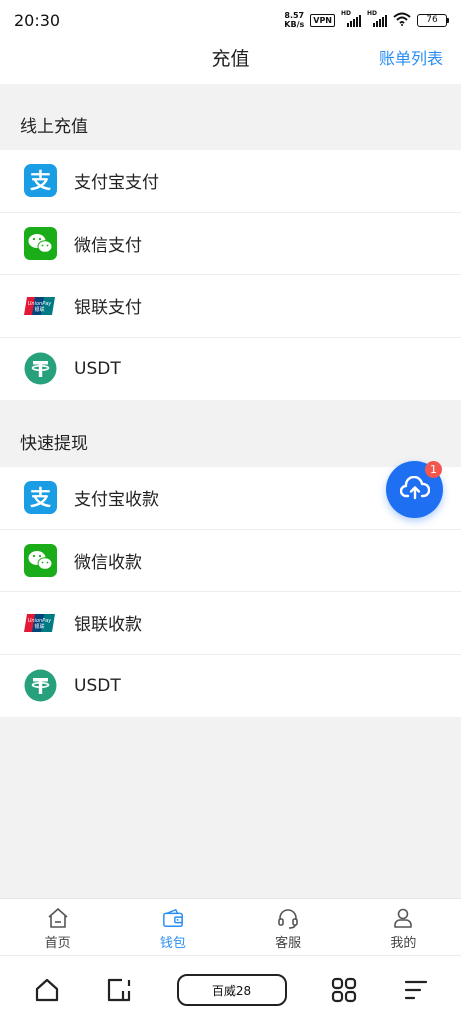 Image resolution: width=461 pixels, height=1024 pixels. Describe the element at coordinates (288, 943) in the screenshot. I see `tab-label: 客服` at that location.